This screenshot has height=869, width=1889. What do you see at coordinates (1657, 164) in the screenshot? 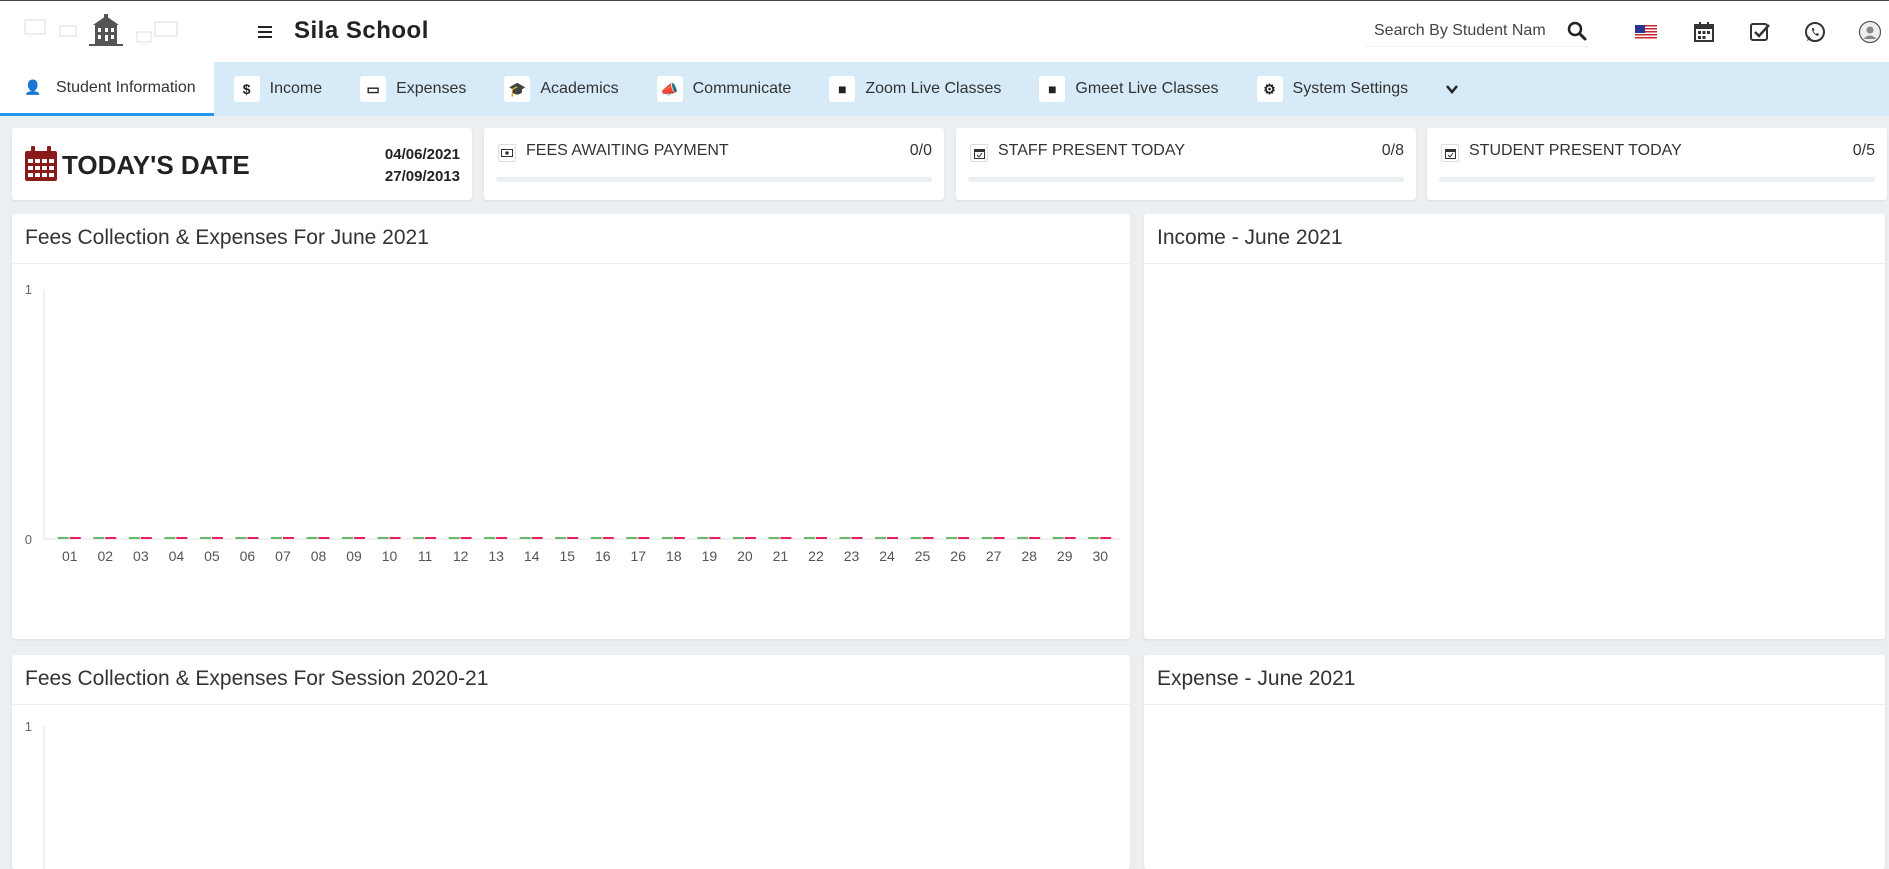
I see `student-present-card: STUDENT PRESENT TODAY 0/5` at bounding box center [1657, 164].